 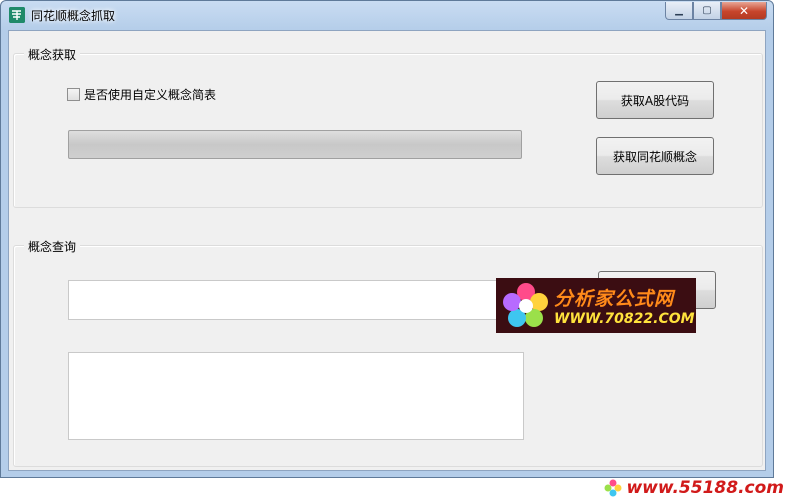 I want to click on maximize-icon: ▢, so click(x=707, y=10).